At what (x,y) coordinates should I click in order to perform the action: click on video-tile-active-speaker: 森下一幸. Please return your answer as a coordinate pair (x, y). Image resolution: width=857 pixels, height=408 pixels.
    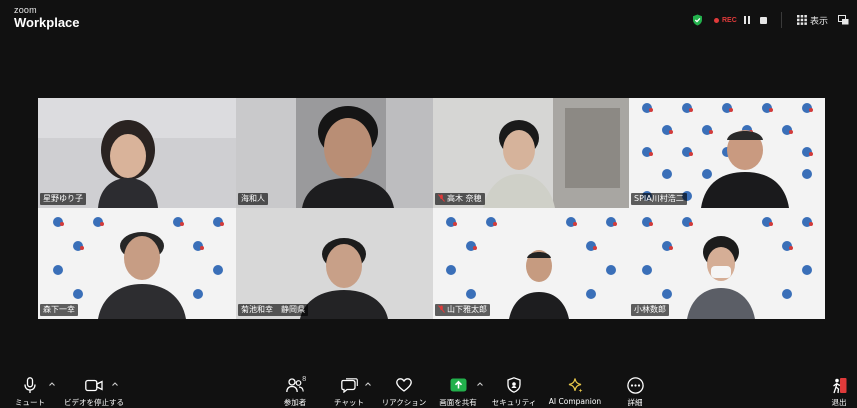
    Looking at the image, I should click on (137, 263).